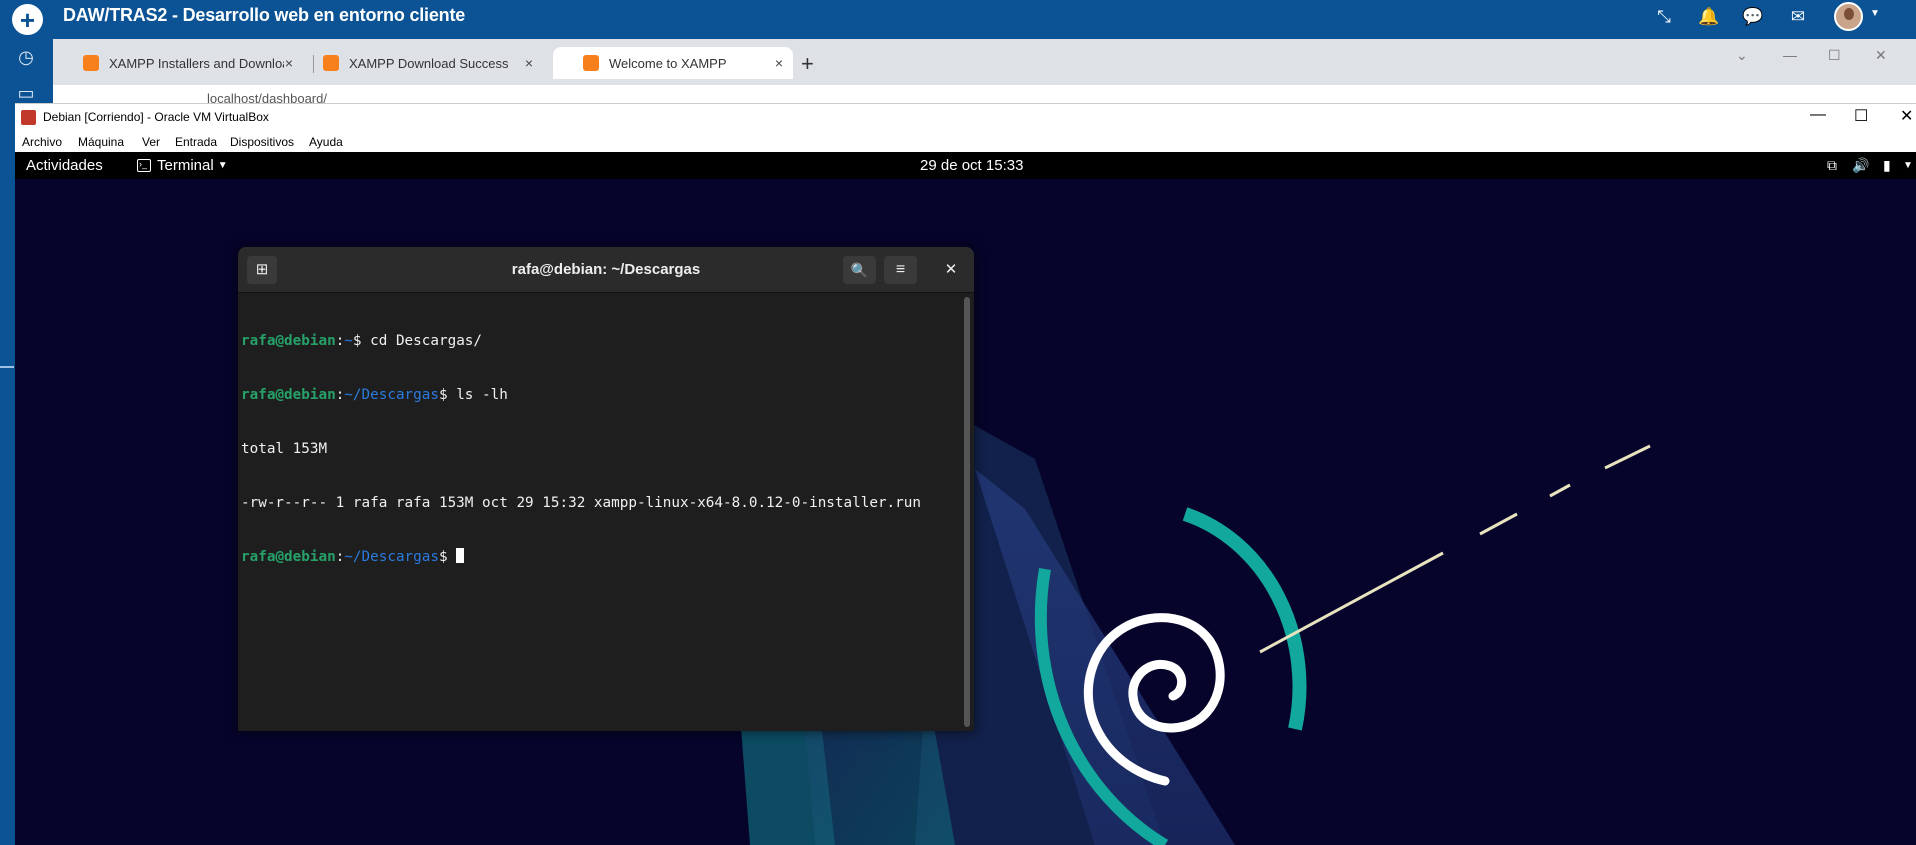 This screenshot has width=1916, height=845. I want to click on avatar, so click(1848, 16).